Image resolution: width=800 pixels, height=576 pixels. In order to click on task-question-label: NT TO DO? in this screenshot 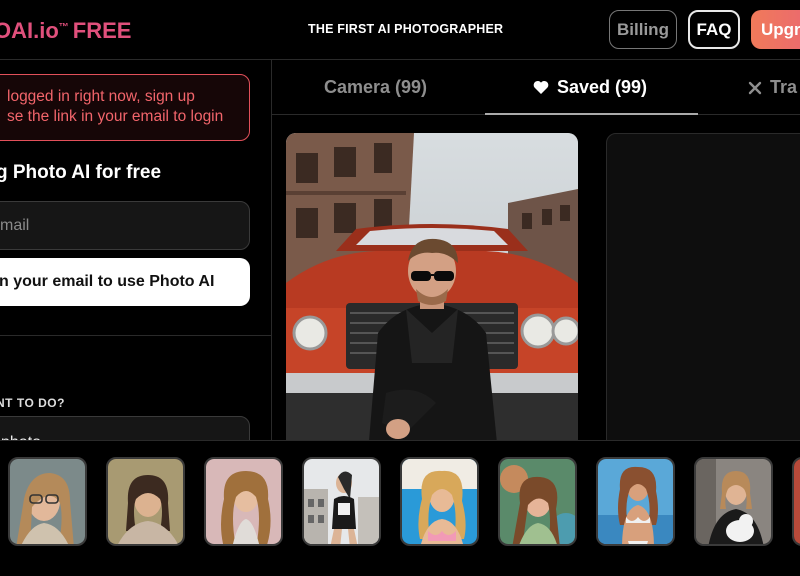, I will do `click(32, 403)`.